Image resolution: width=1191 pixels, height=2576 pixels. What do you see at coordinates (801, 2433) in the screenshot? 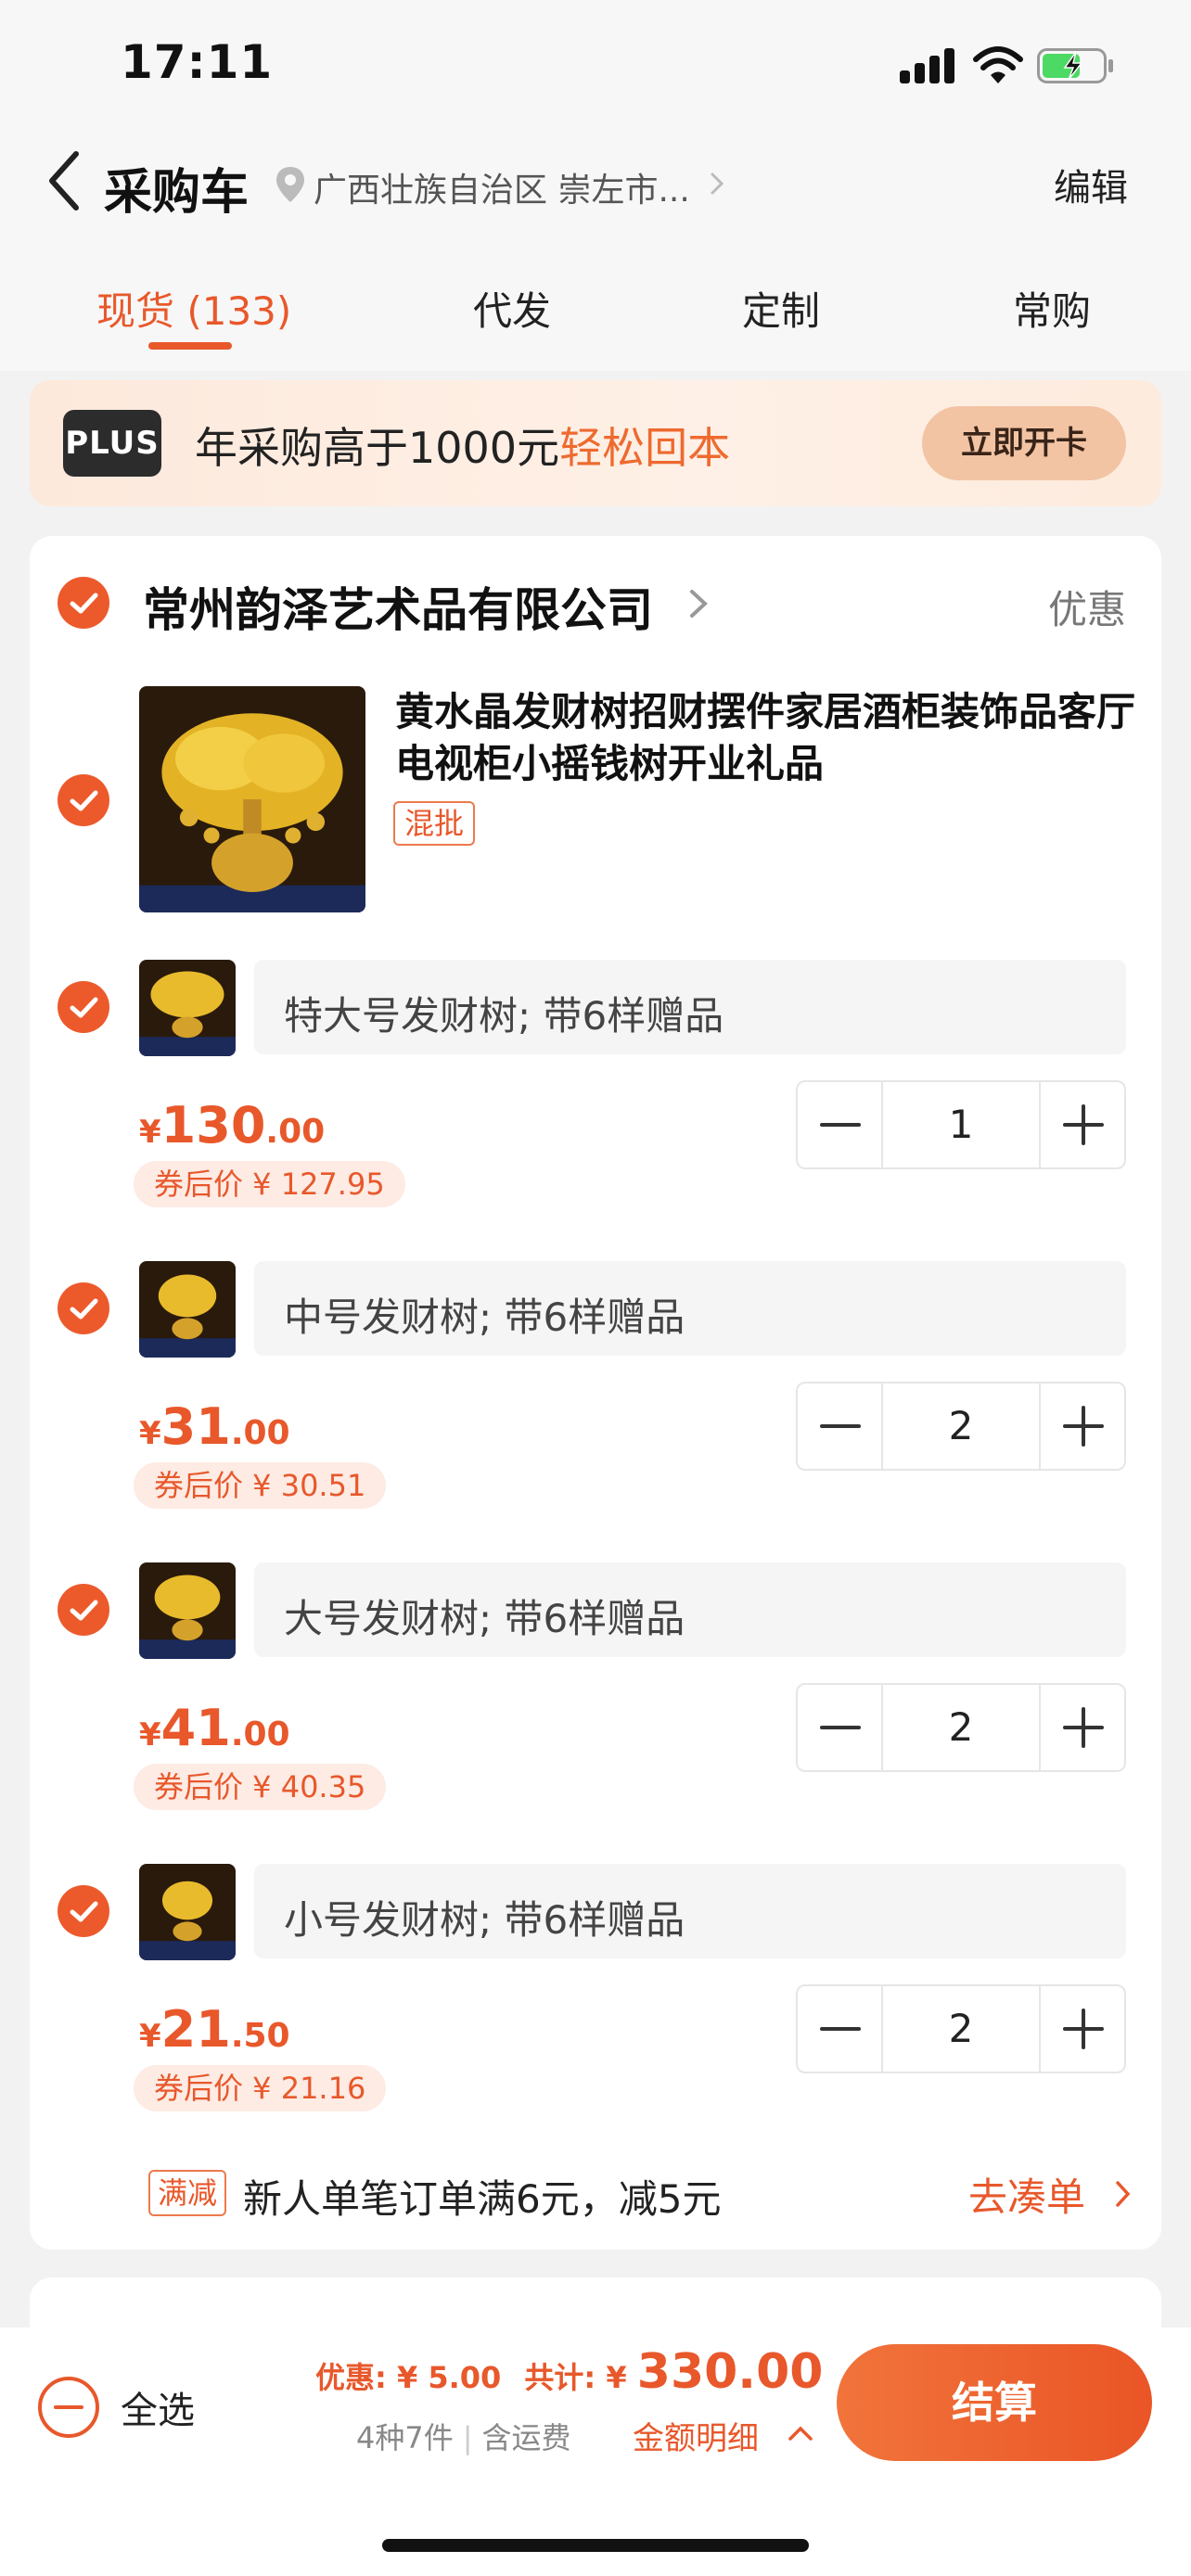
I see `chevron-up-icon` at bounding box center [801, 2433].